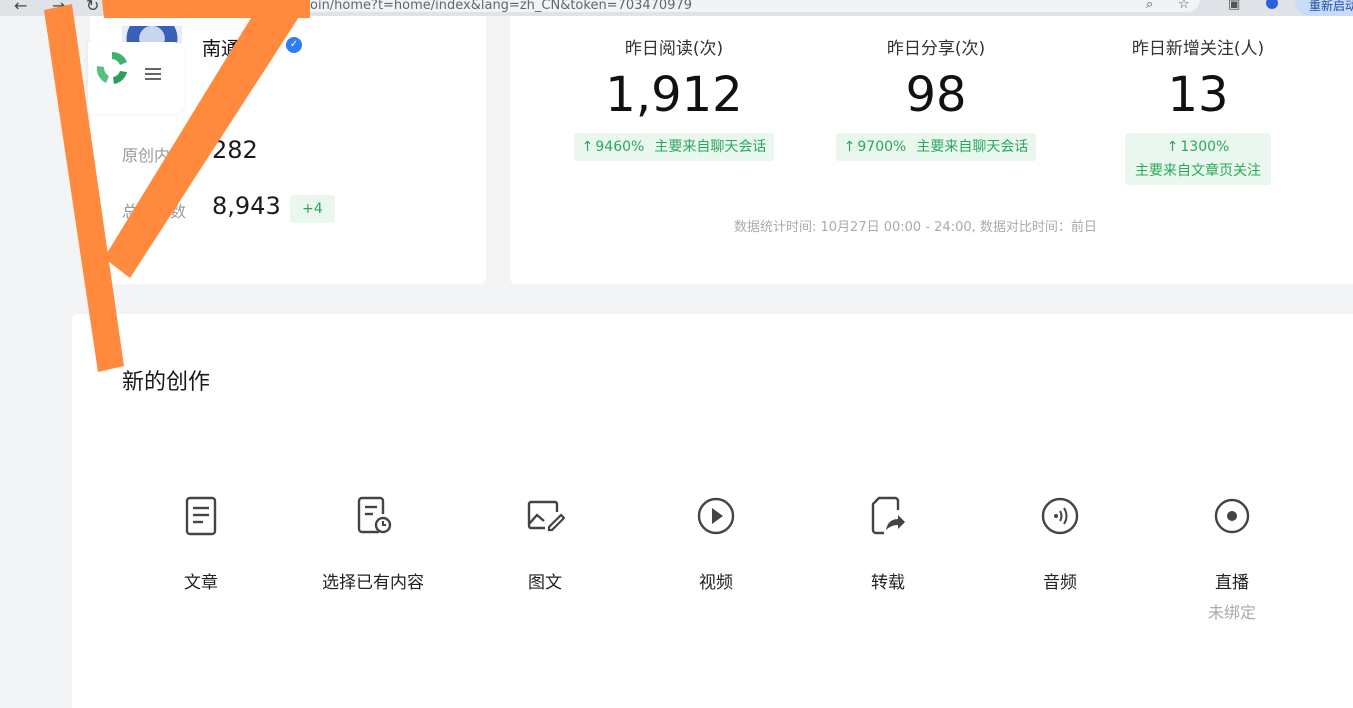 The image size is (1353, 708). Describe the element at coordinates (136, 78) in the screenshot. I see `app-menu` at that location.